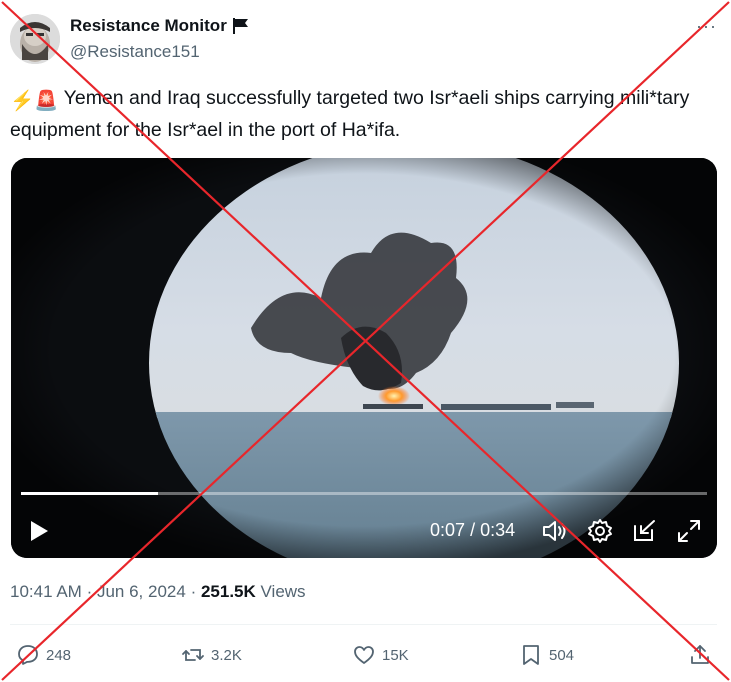  What do you see at coordinates (226, 655) in the screenshot?
I see `repost-count: 3.2K` at bounding box center [226, 655].